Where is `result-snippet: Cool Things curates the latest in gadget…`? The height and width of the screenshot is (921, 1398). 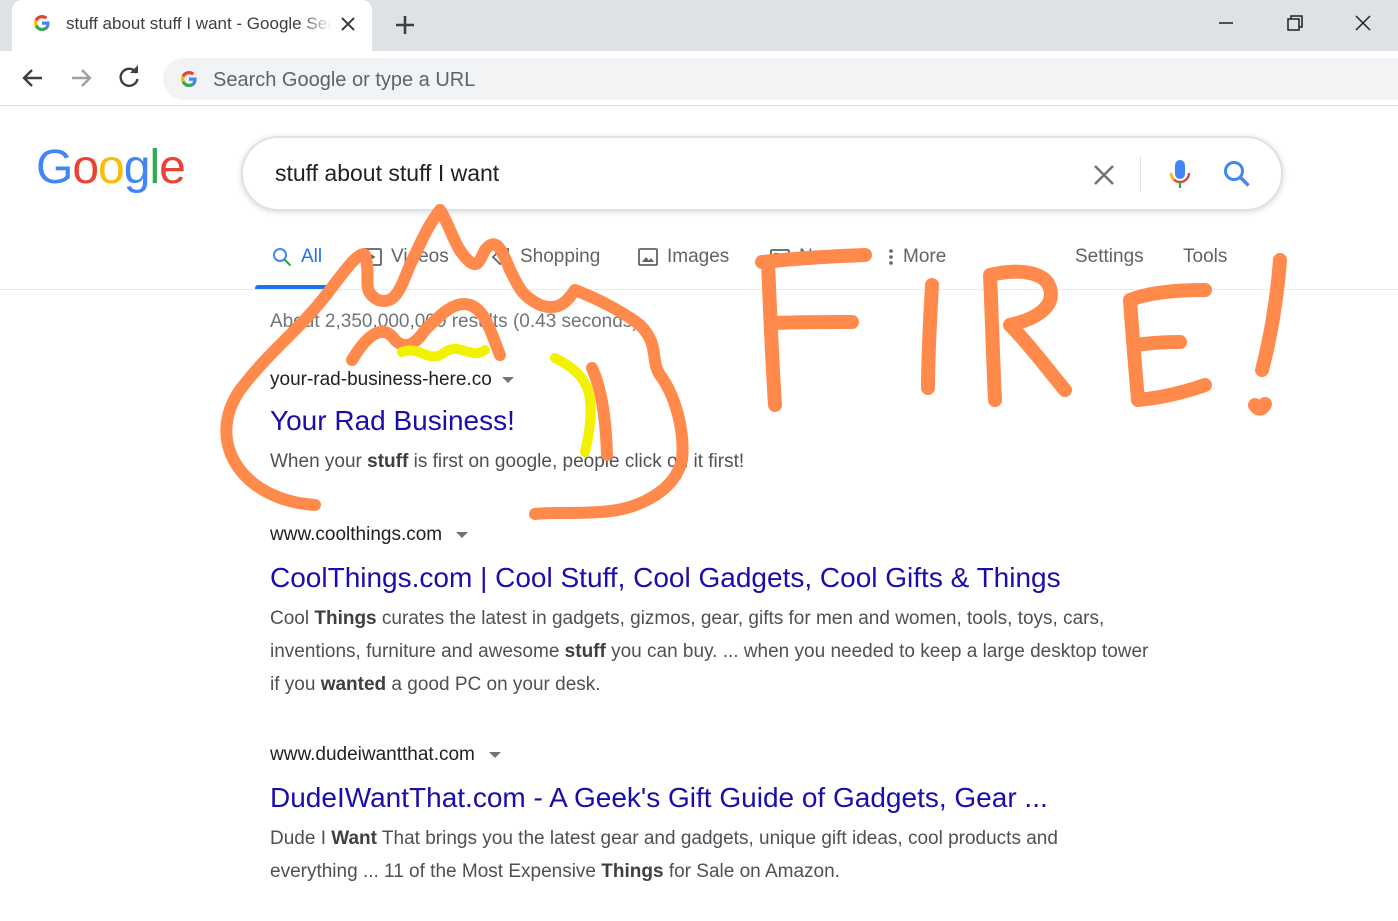
result-snippet: Cool Things curates the latest in gadget… is located at coordinates (710, 651).